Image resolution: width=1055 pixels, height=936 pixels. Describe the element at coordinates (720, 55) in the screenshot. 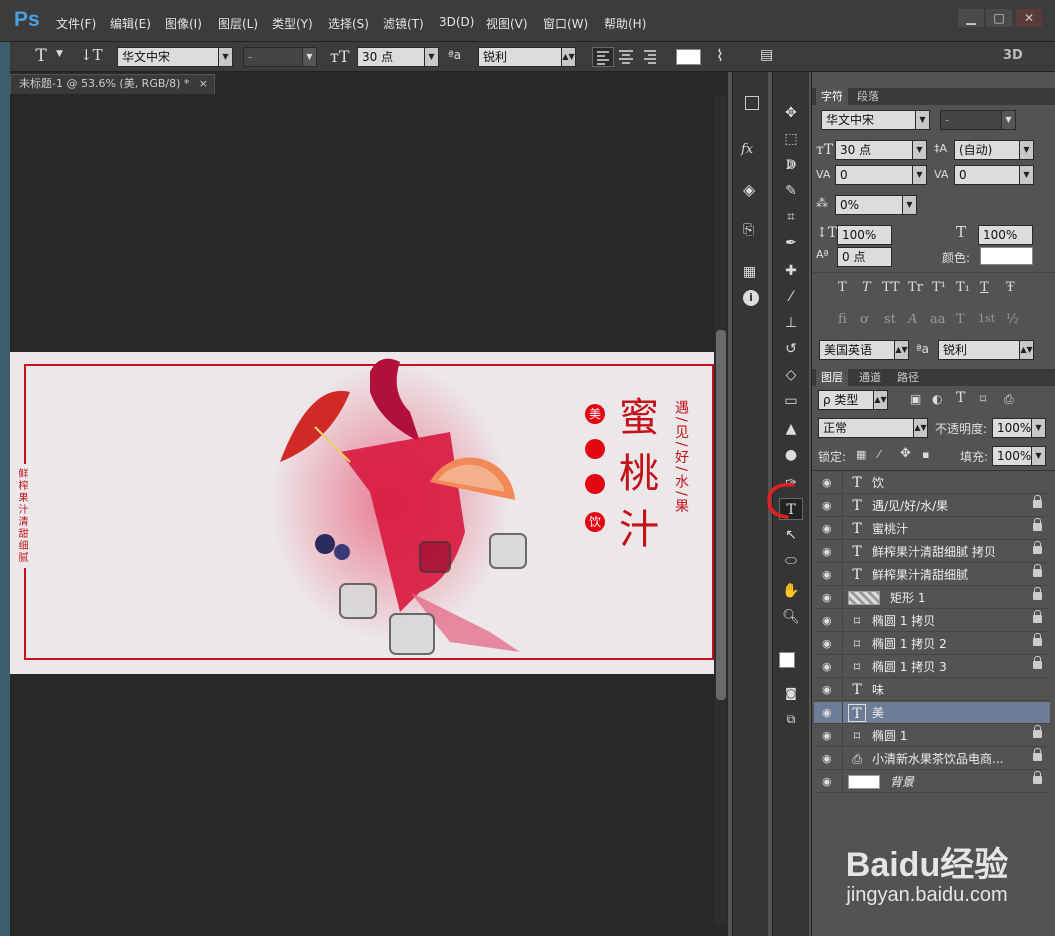

I see `warp-text-icon: ⌇` at that location.